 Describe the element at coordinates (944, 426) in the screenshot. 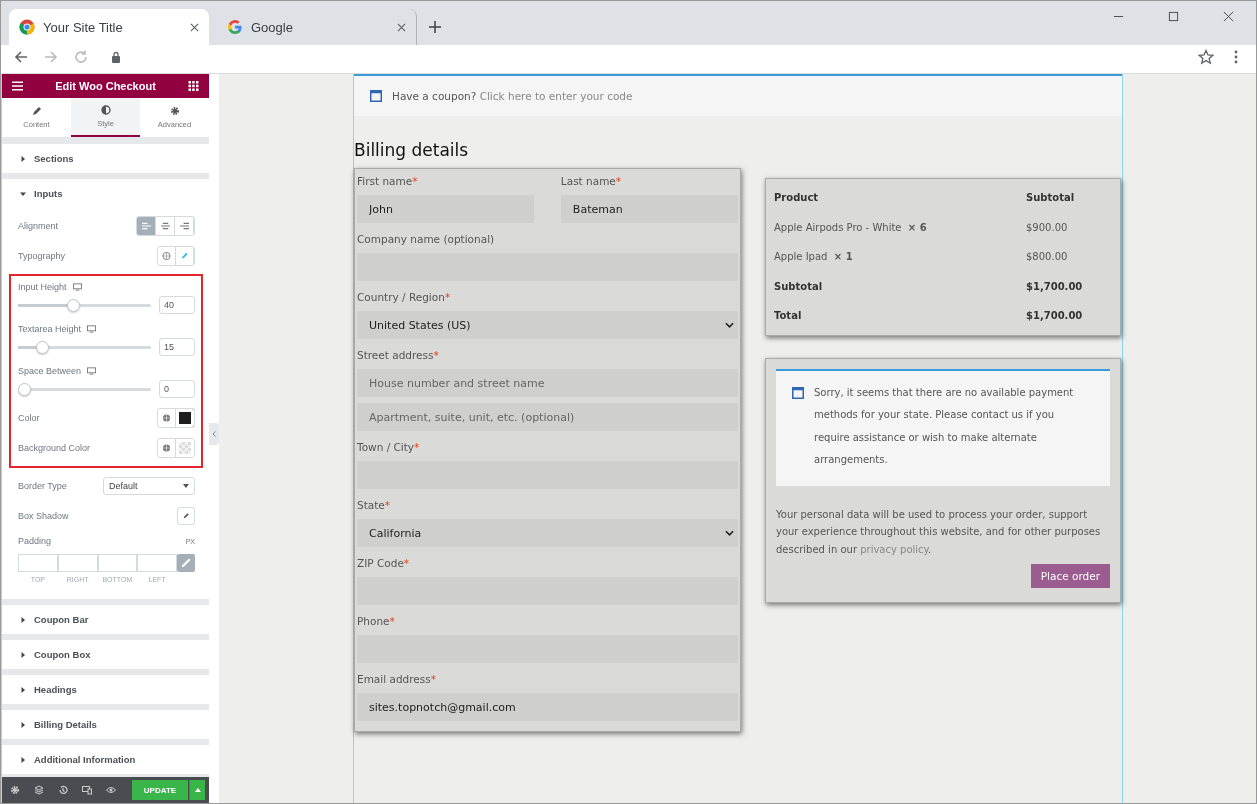

I see `notice-text: Sorry, it seems that there are no available payment methods for your state. Please contact us if you require assistance or wish to make alternate arrangements.` at that location.